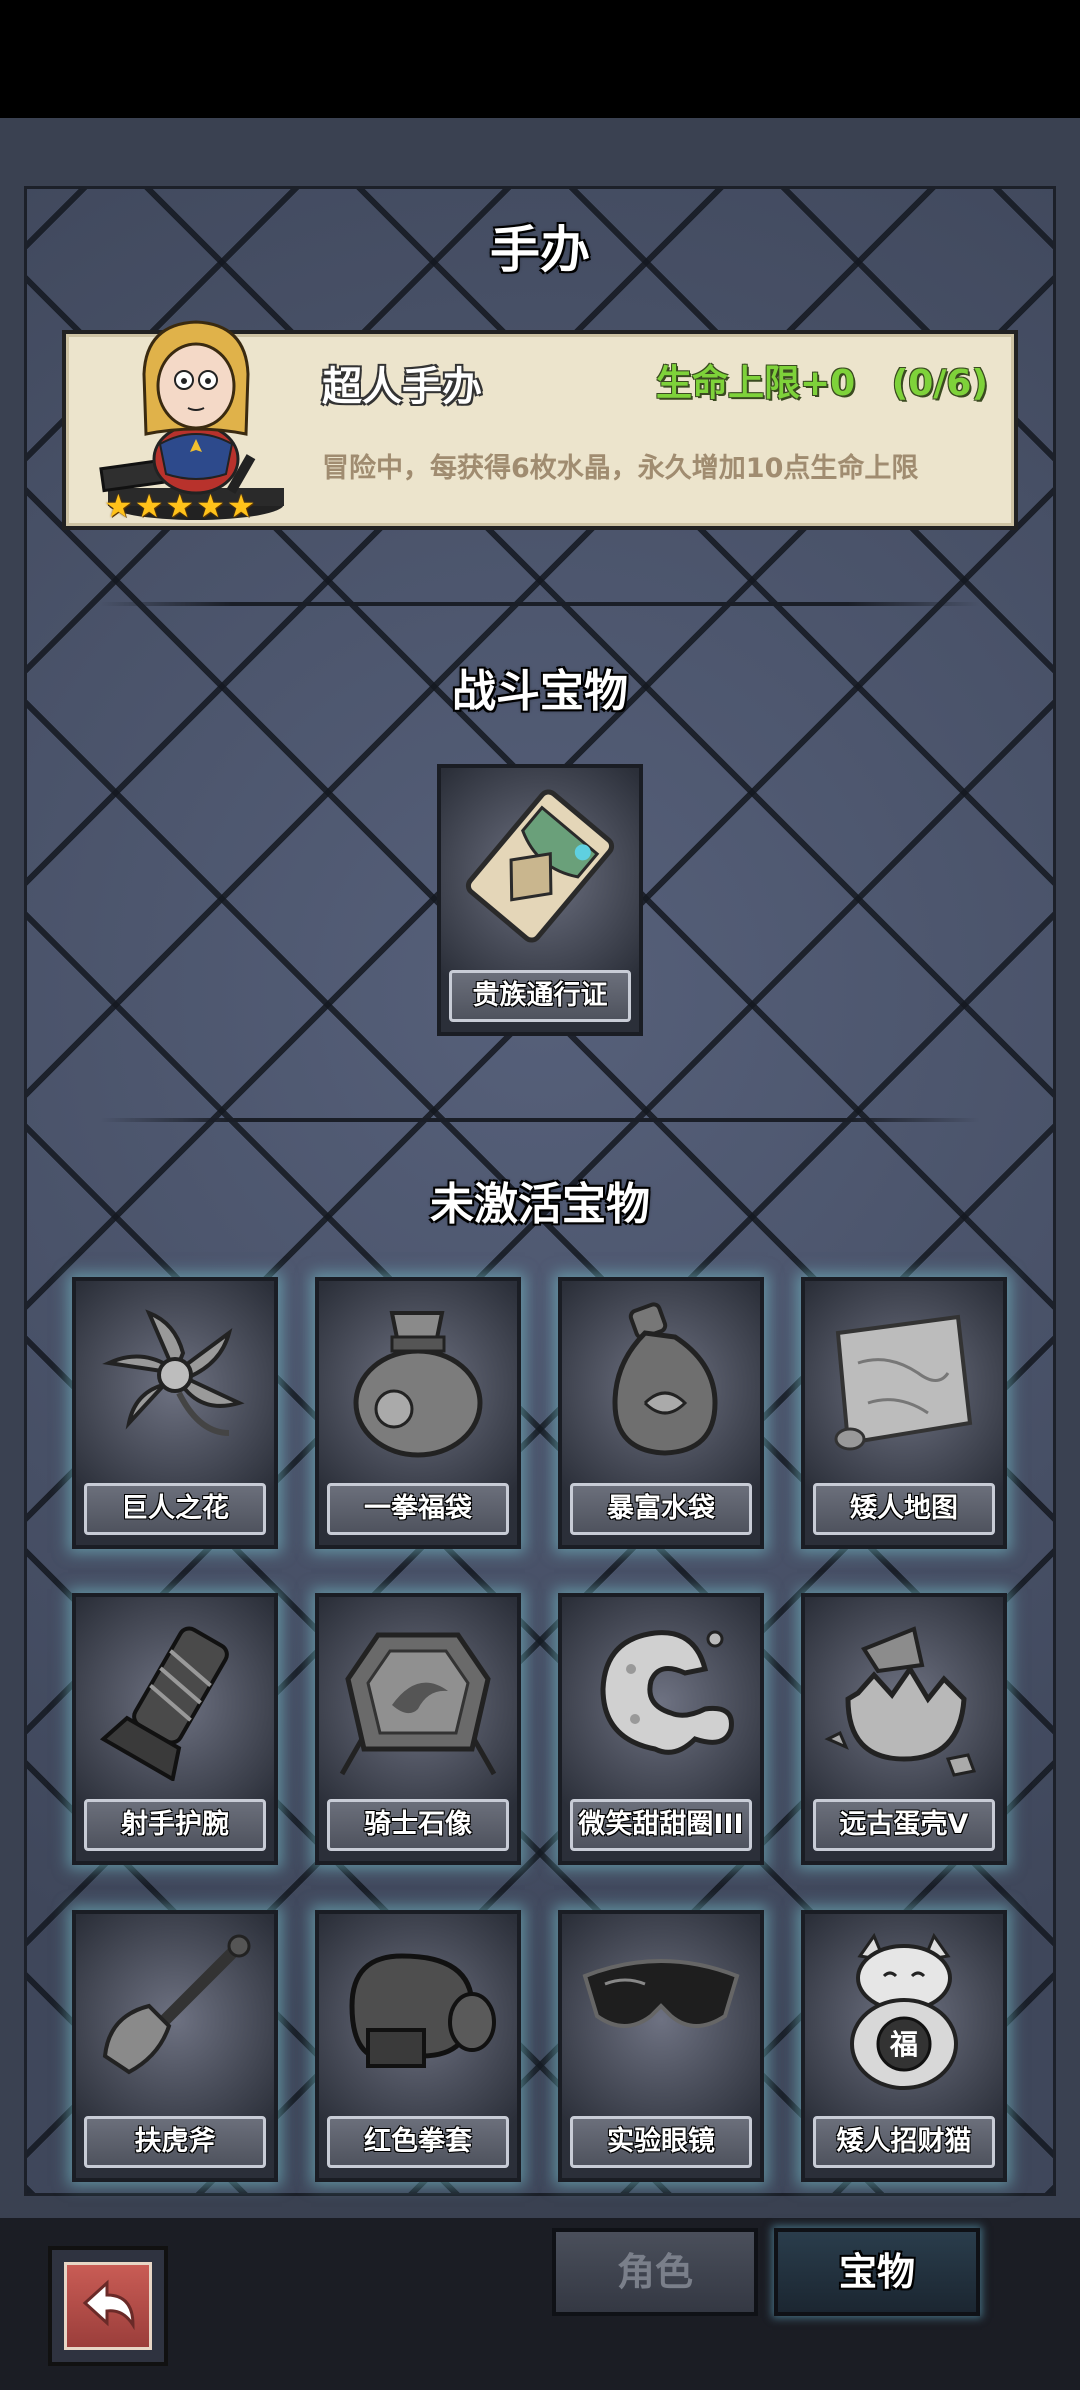  What do you see at coordinates (661, 1993) in the screenshot?
I see `lab-goggles-icon` at bounding box center [661, 1993].